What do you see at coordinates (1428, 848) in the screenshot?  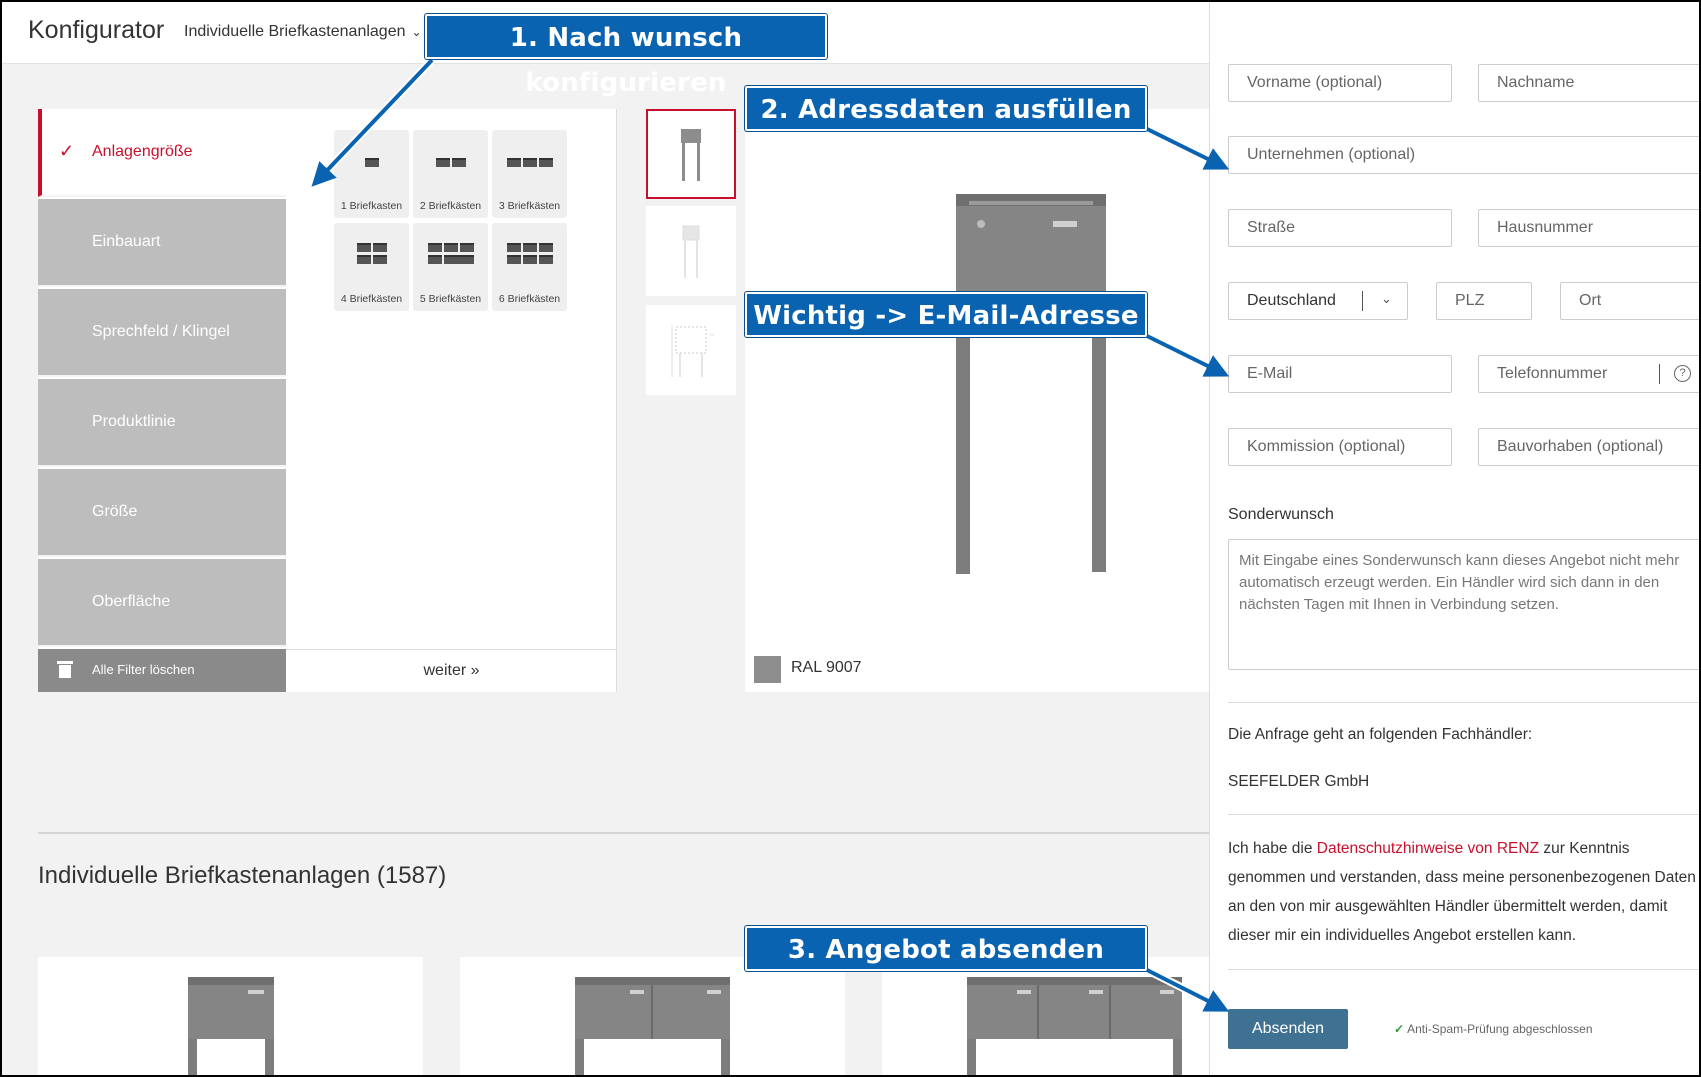 I see `privacy-link: Datenschutzhinweise von RENZ` at bounding box center [1428, 848].